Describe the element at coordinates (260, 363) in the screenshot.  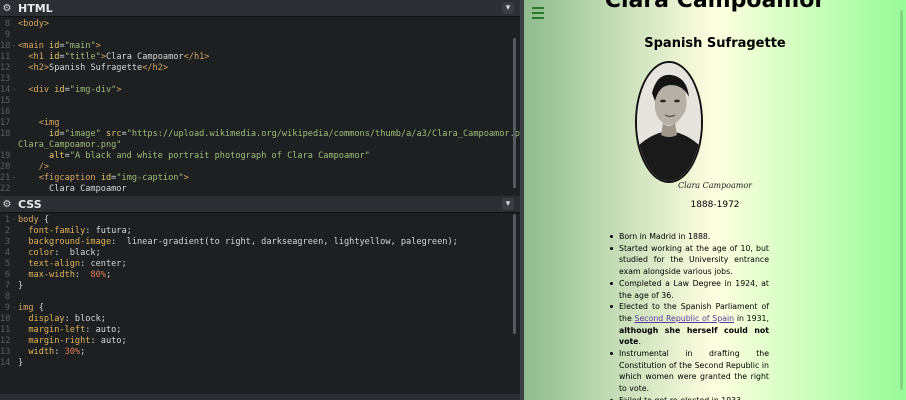
I see `code-line: 14}` at that location.